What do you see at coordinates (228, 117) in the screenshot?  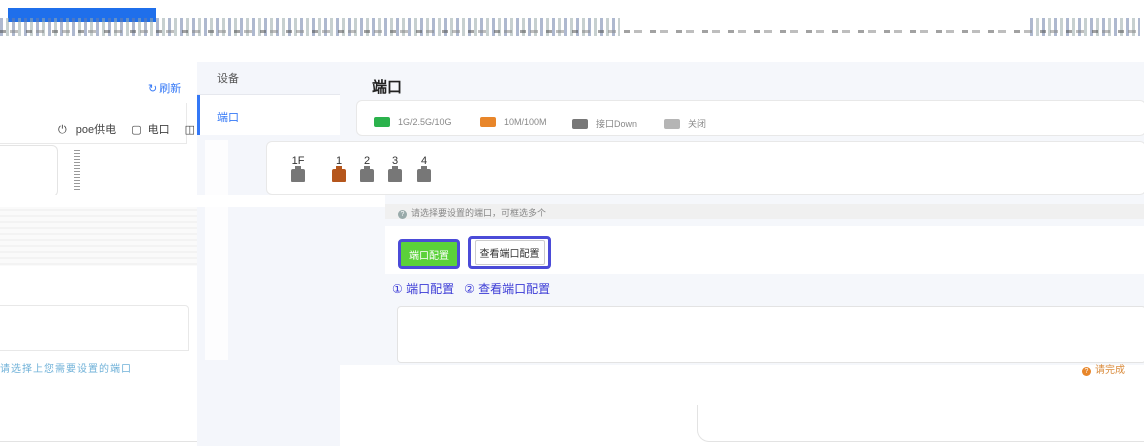 I see `nav-item-port: 端口` at bounding box center [228, 117].